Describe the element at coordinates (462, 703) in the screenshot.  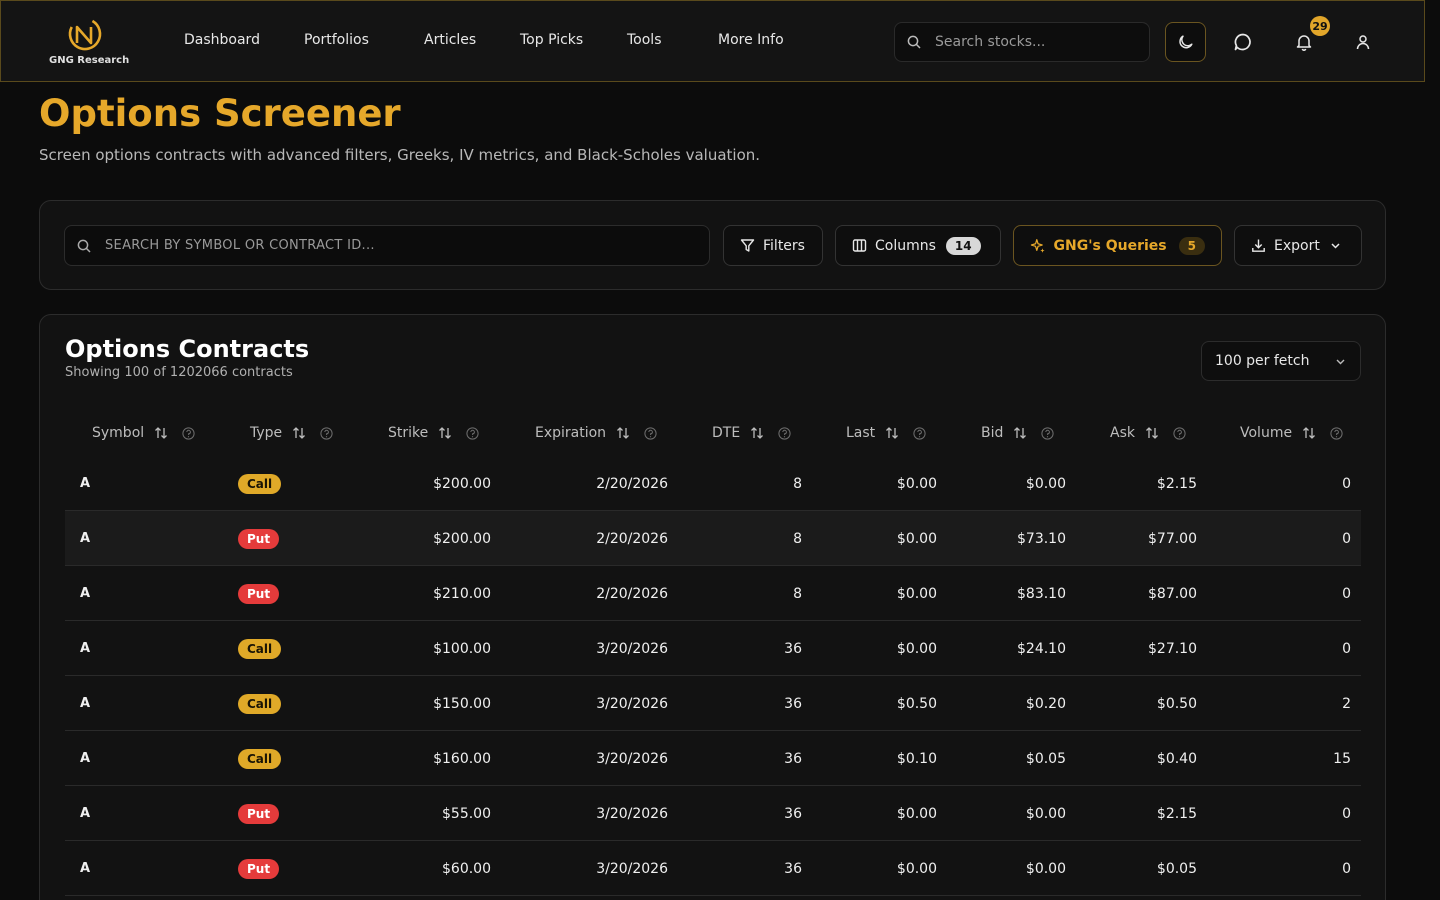
I see `cell-strike: $150.00` at that location.